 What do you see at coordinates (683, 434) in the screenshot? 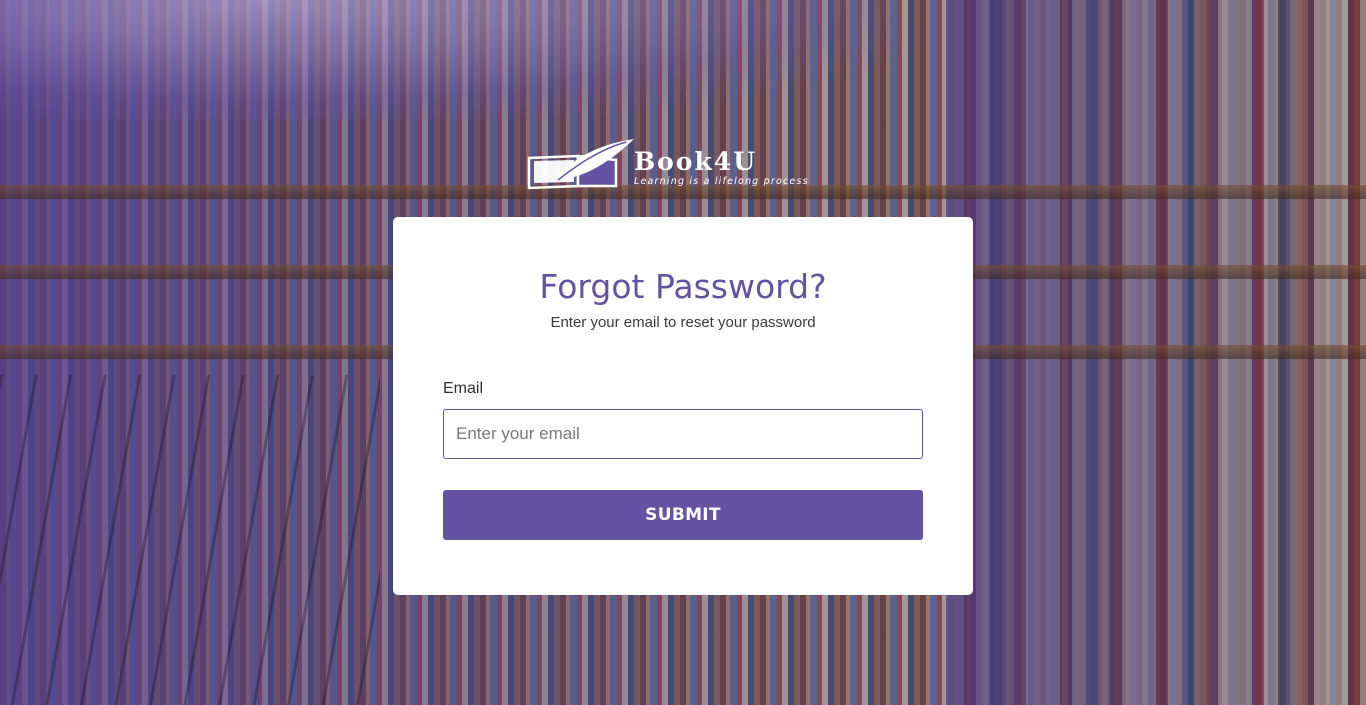
I see `email-input` at bounding box center [683, 434].